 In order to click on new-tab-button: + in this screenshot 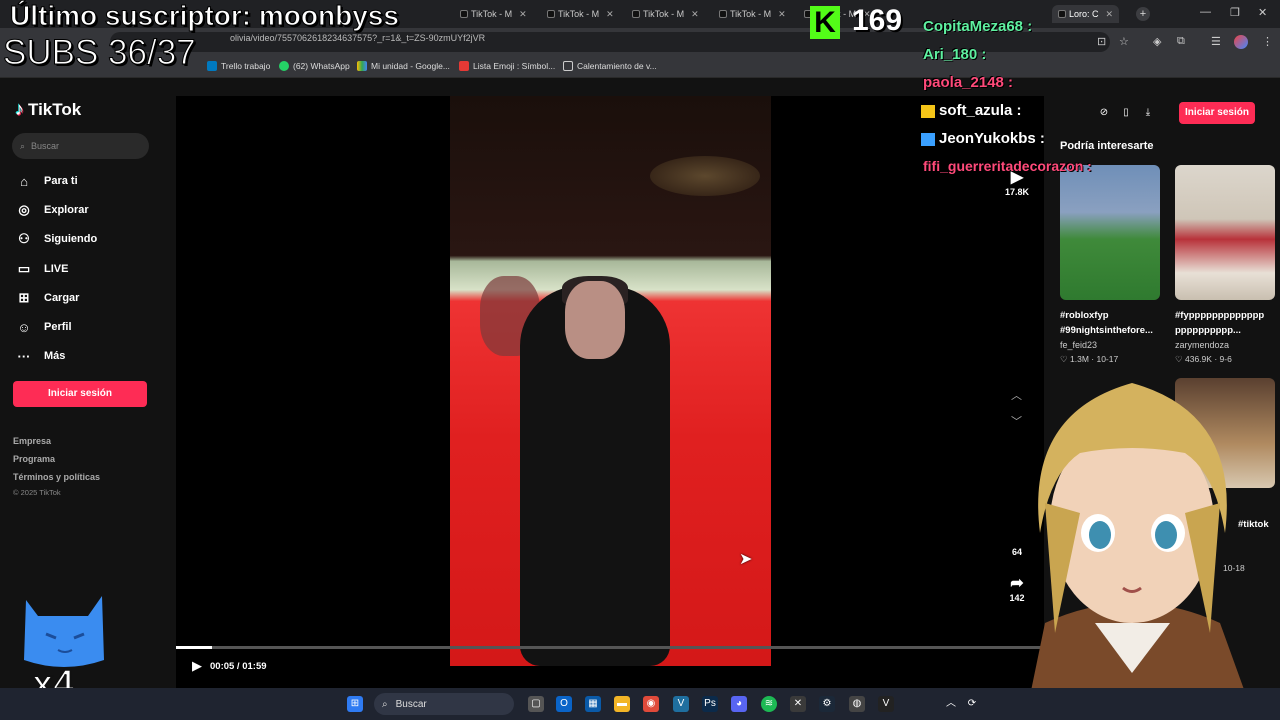, I will do `click(1143, 14)`.